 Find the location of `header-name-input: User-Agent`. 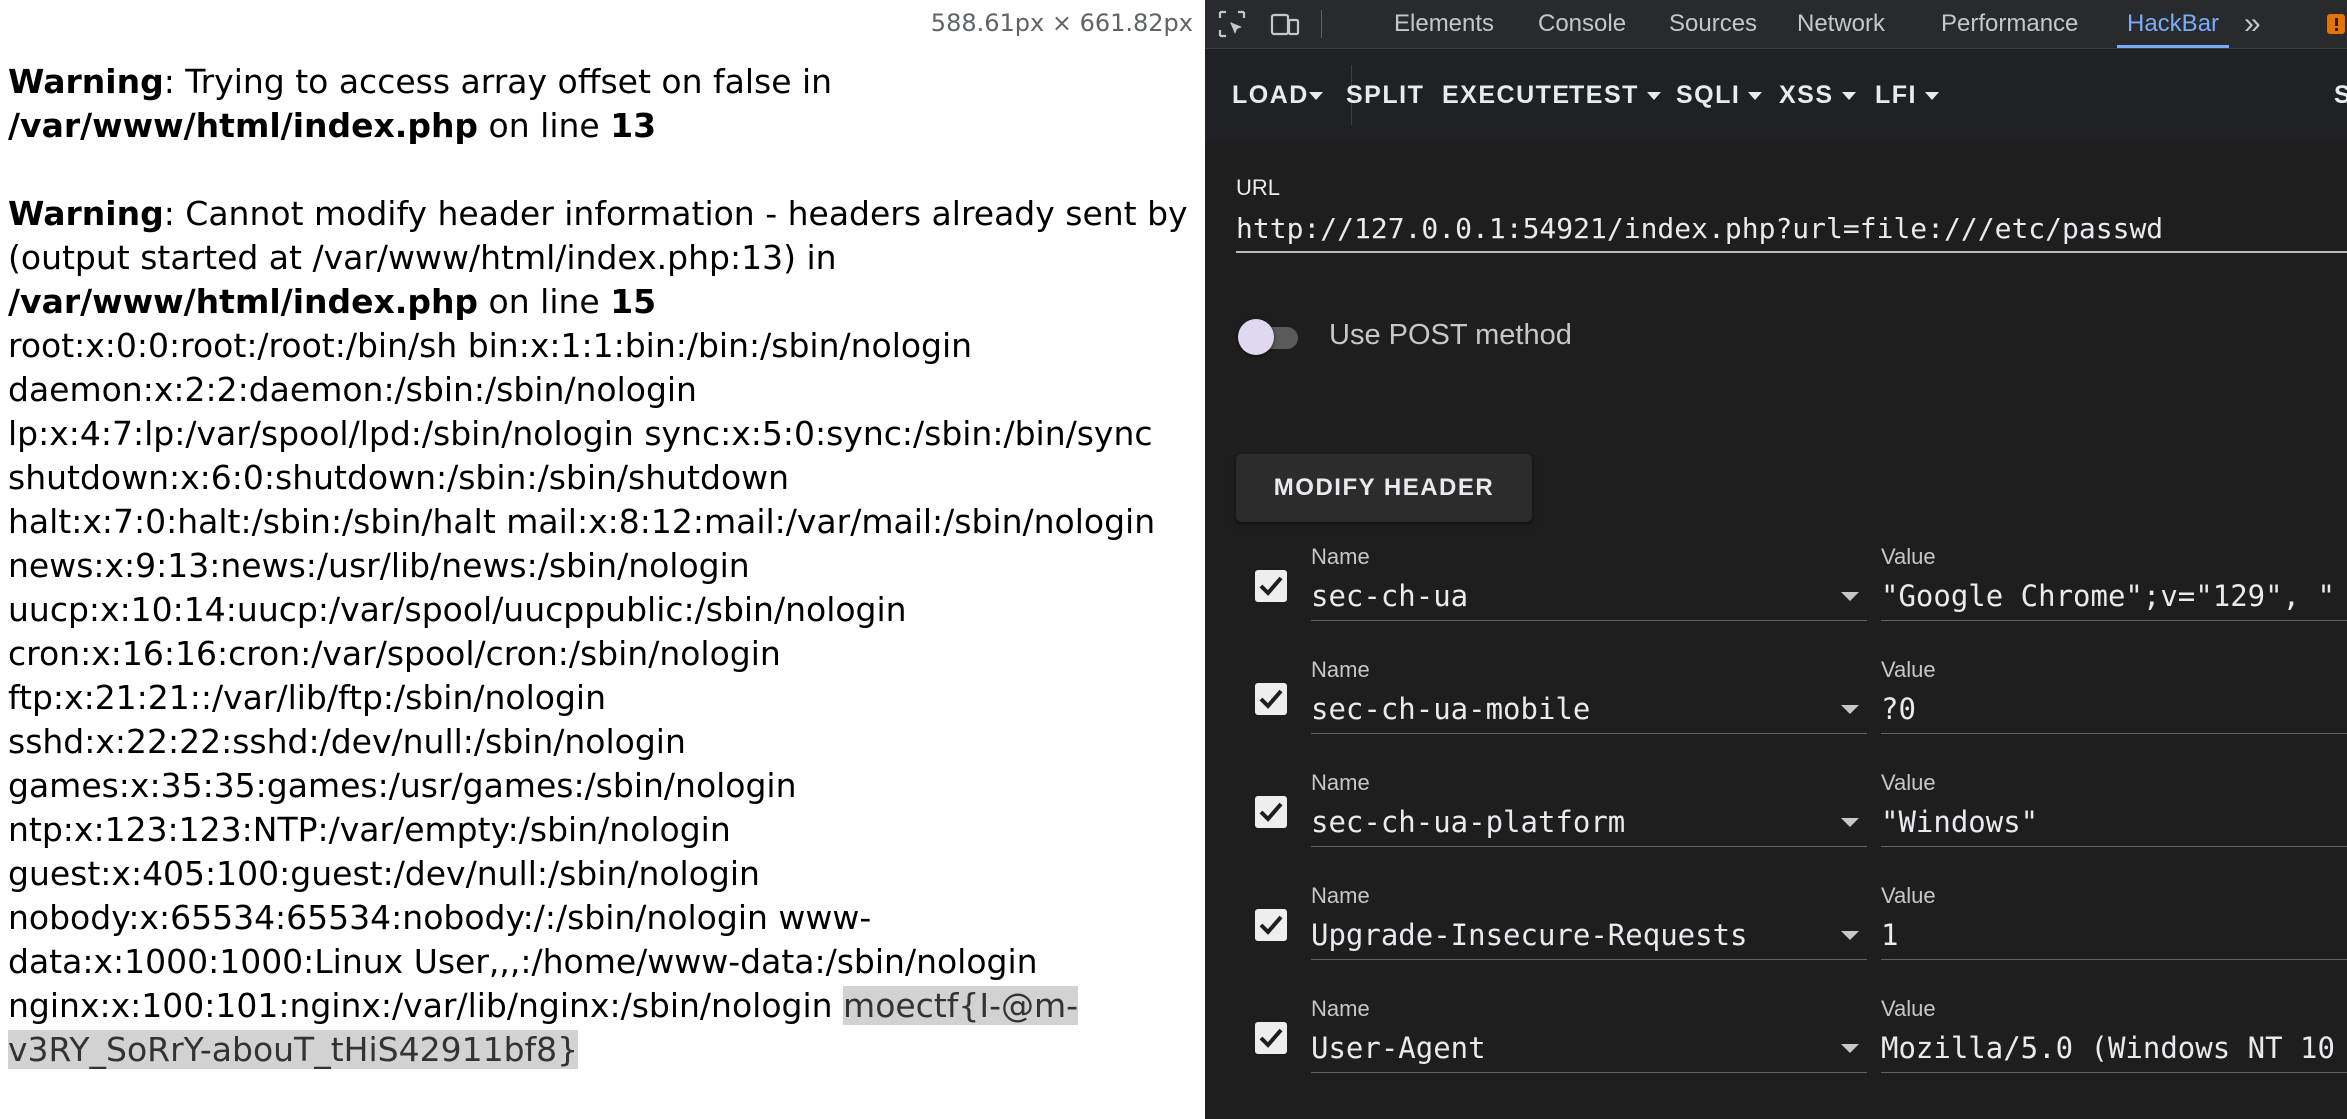

header-name-input: User-Agent is located at coordinates (1589, 1048).